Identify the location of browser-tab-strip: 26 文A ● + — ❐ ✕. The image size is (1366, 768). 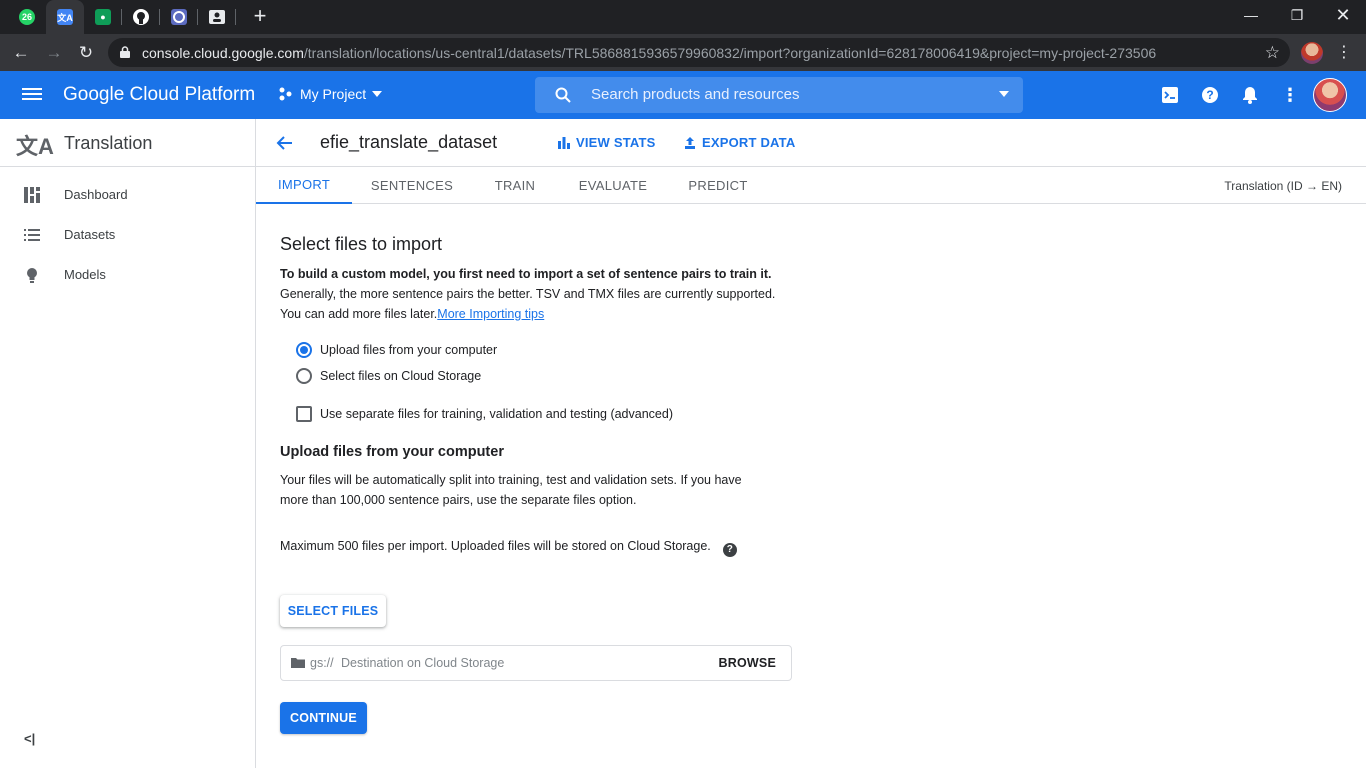
(683, 17).